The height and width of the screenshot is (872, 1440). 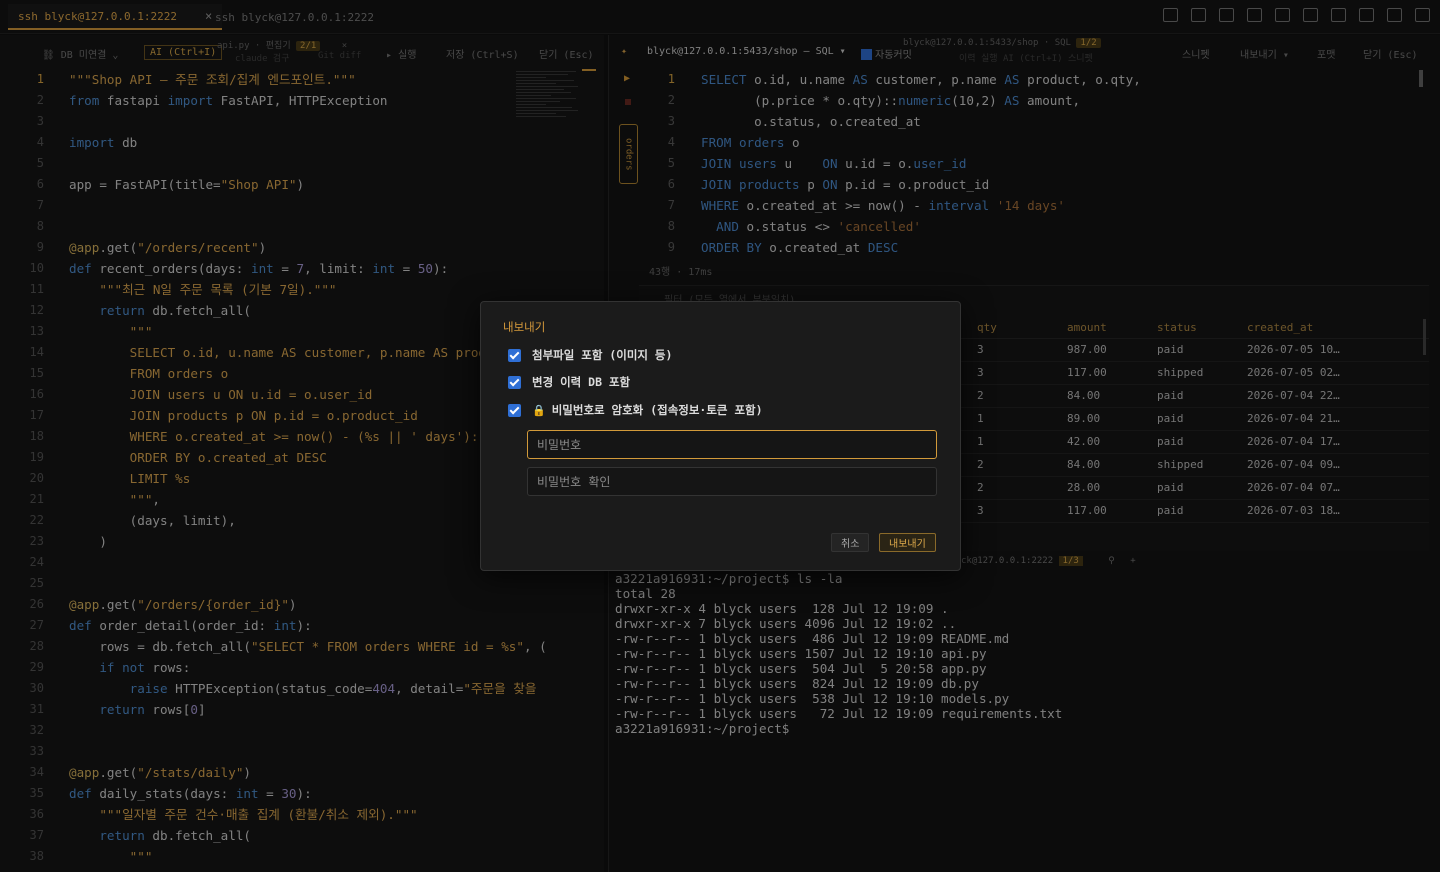 What do you see at coordinates (524, 327) in the screenshot?
I see `dialog-title: 내보내기` at bounding box center [524, 327].